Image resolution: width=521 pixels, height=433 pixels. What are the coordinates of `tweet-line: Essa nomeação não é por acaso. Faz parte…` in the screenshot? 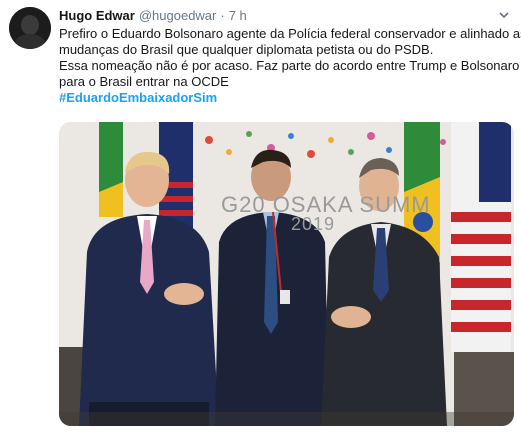 It's located at (289, 65).